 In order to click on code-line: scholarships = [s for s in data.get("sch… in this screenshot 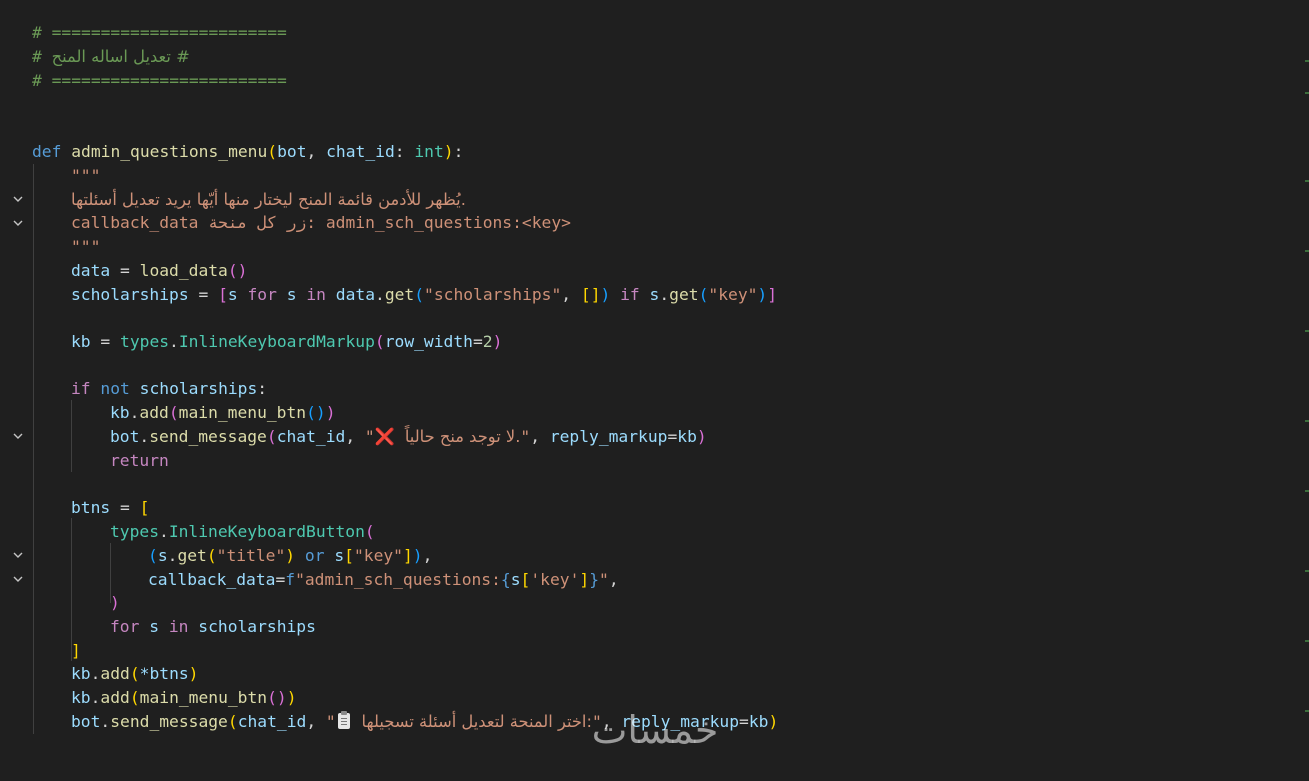, I will do `click(388, 295)`.